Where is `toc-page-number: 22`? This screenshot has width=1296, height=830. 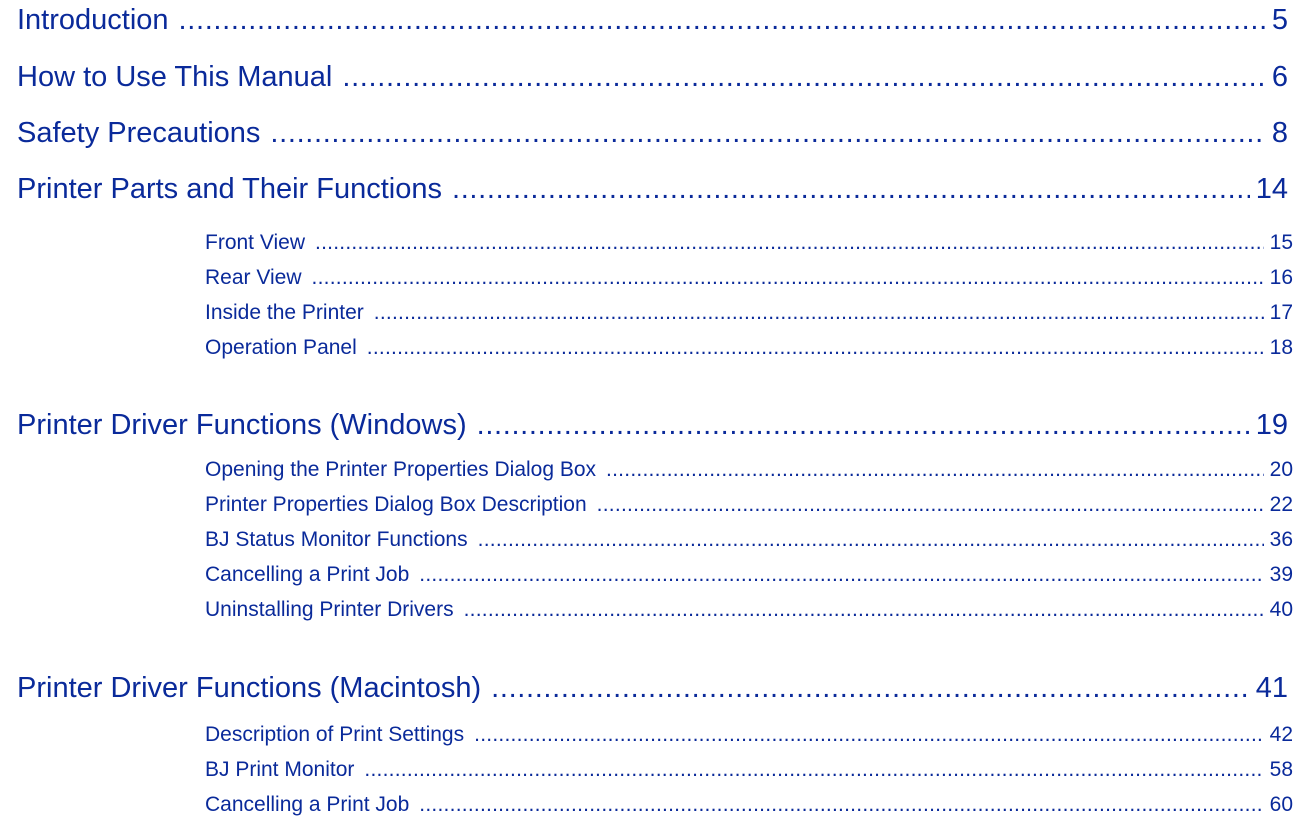
toc-page-number: 22 is located at coordinates (1281, 504).